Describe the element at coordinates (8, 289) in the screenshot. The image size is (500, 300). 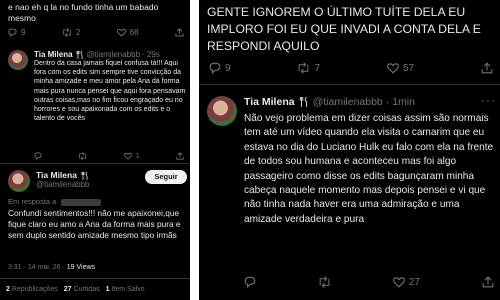
I see `stat-count: 2` at that location.